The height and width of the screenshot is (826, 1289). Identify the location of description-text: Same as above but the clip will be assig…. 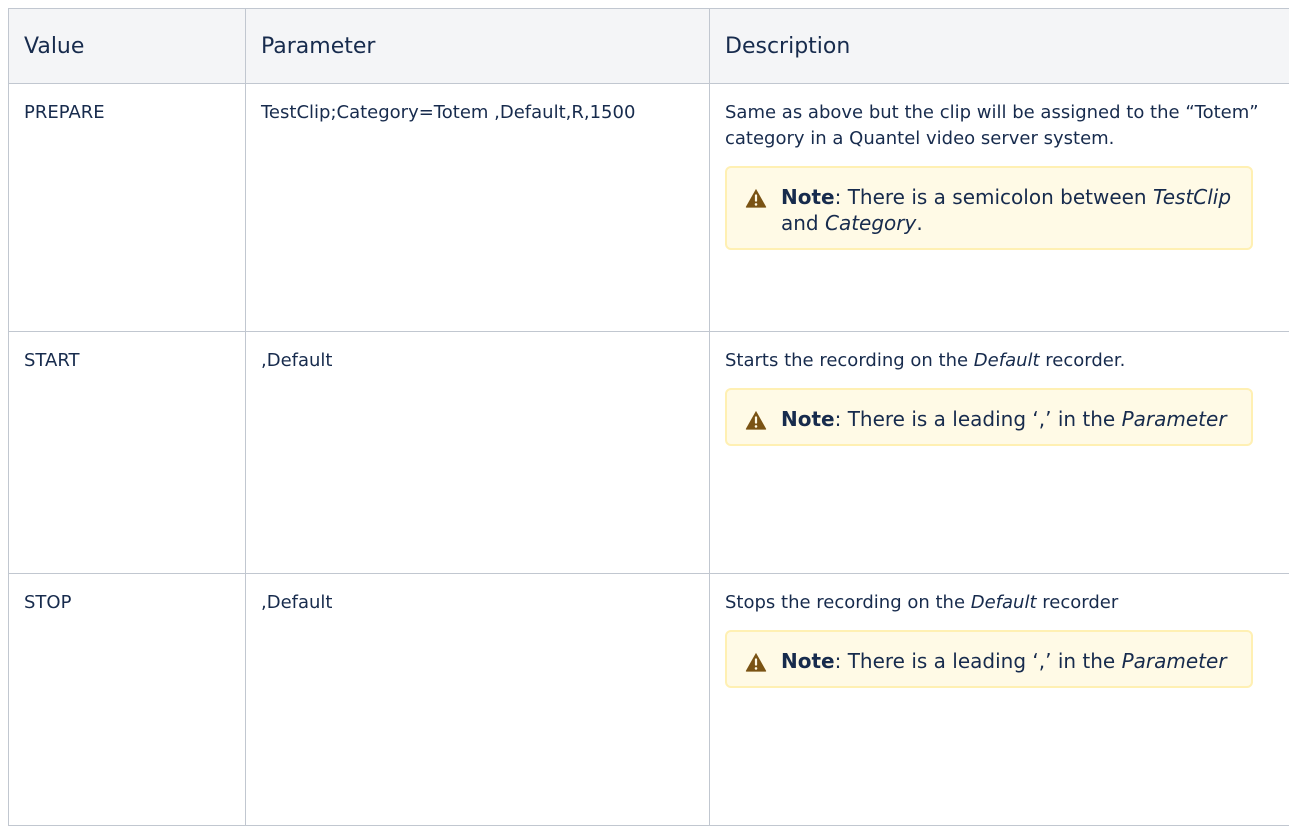
(995, 126).